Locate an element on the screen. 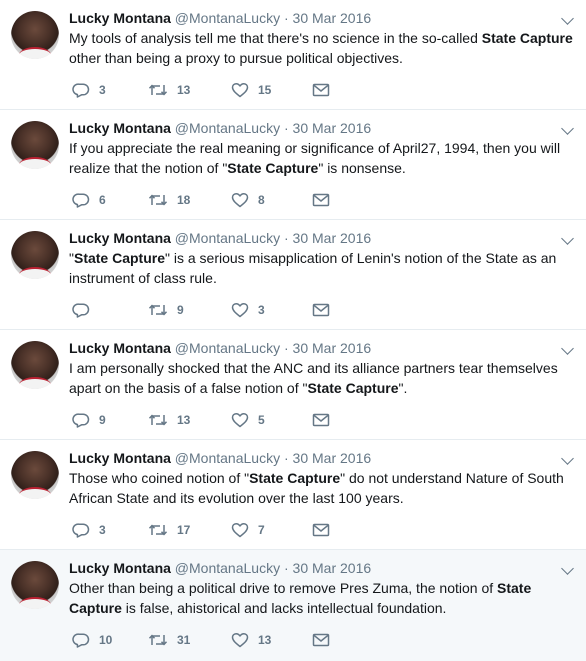  like-button: 7 is located at coordinates (248, 530).